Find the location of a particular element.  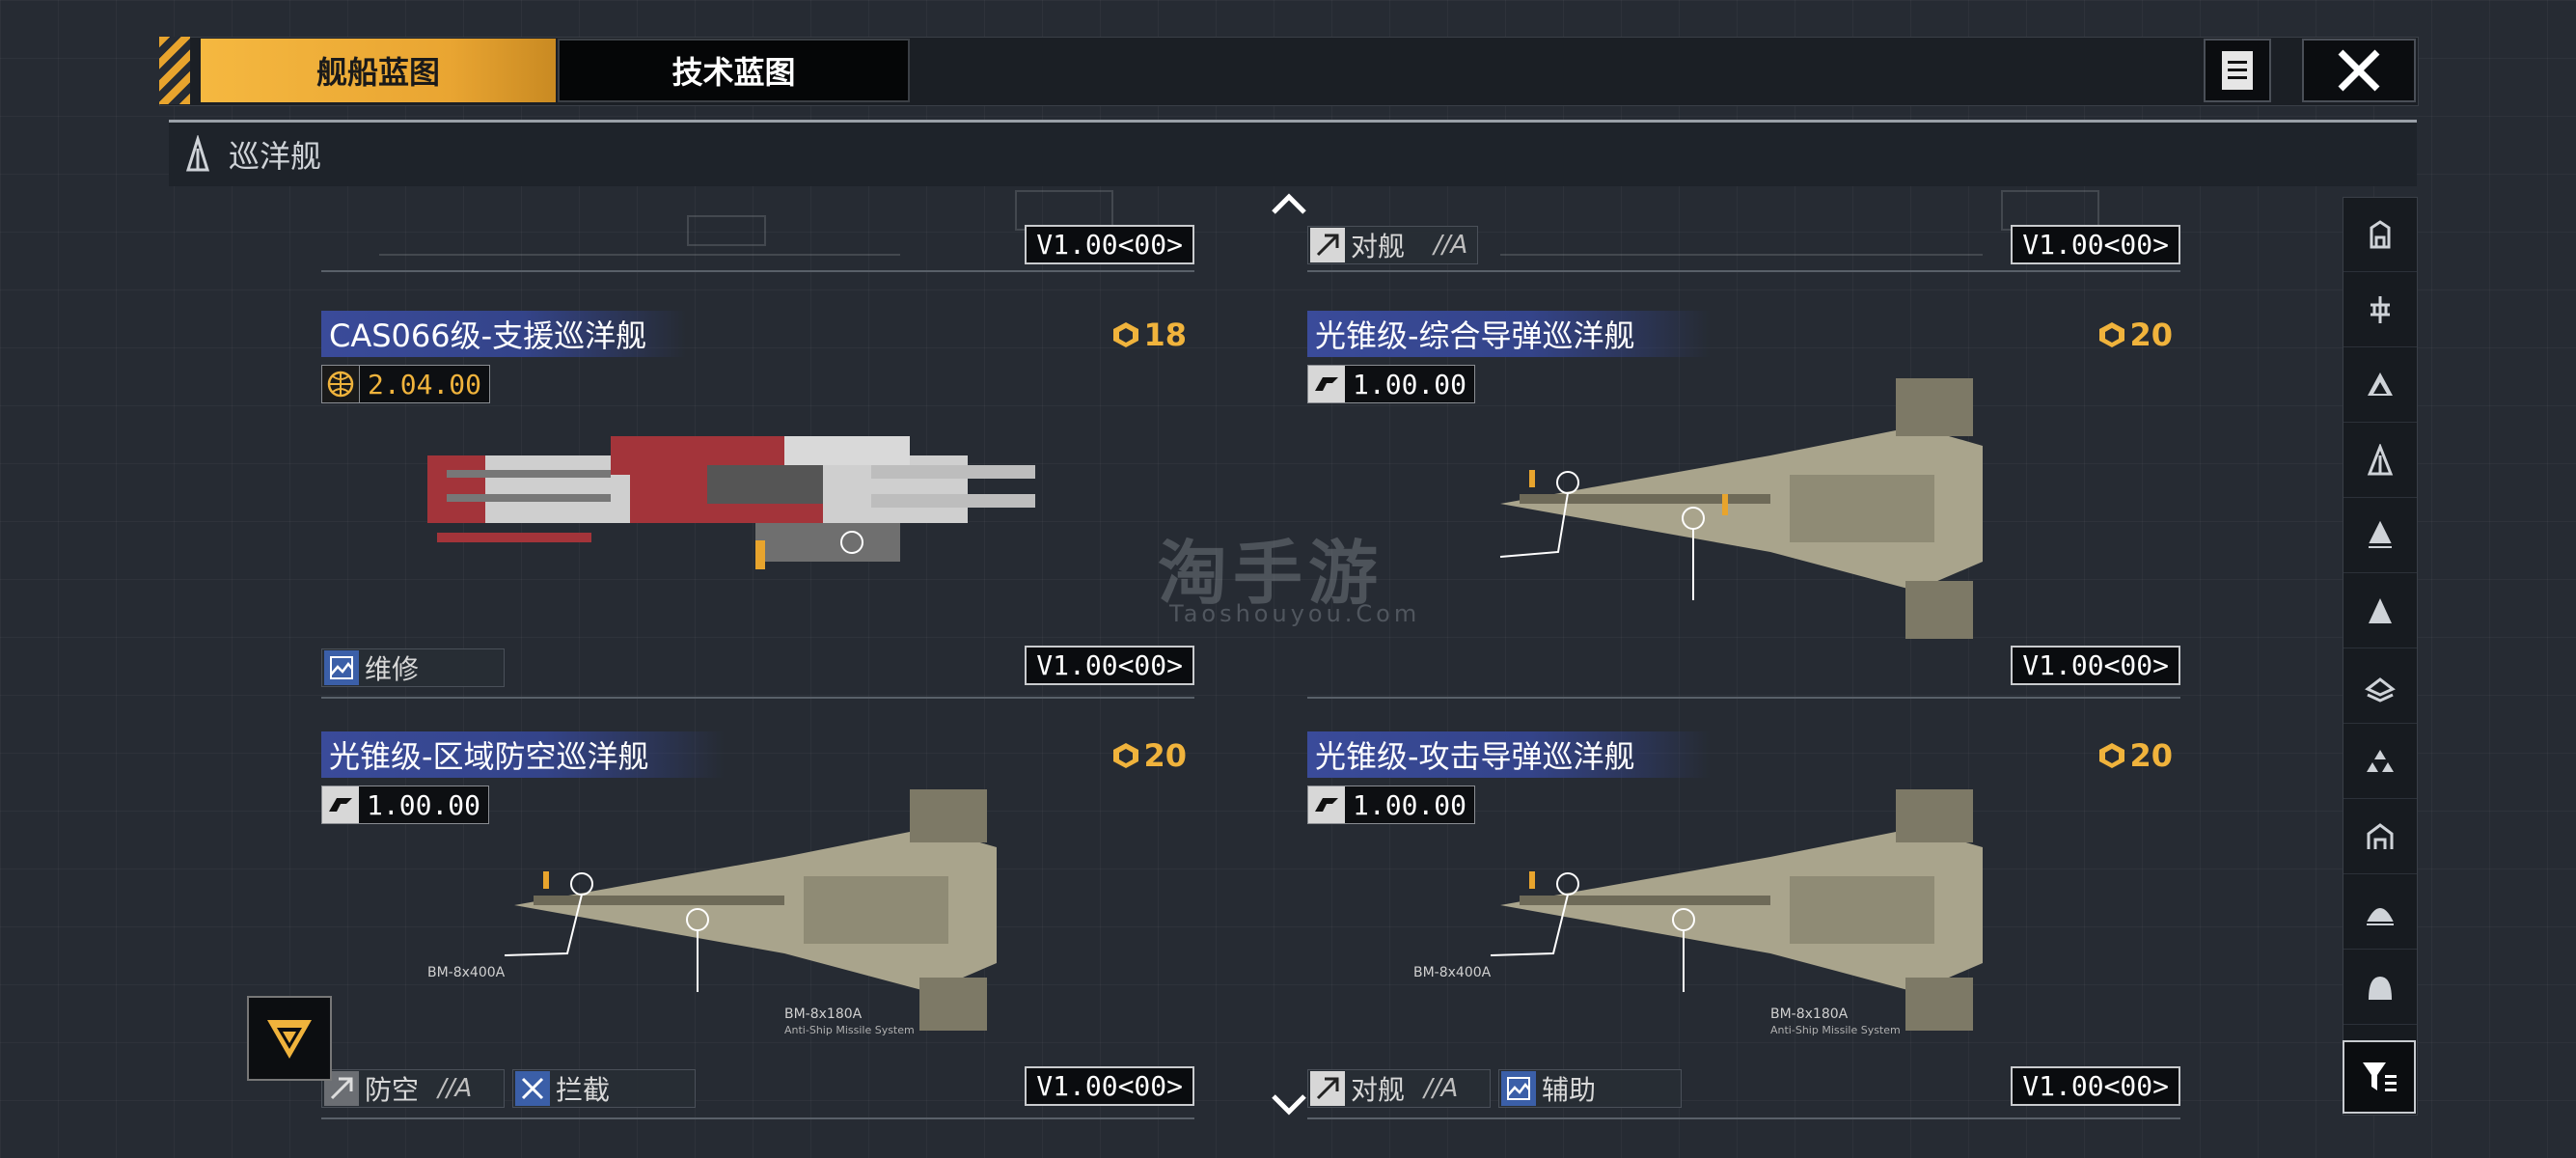

cost: 18 is located at coordinates (1150, 335).